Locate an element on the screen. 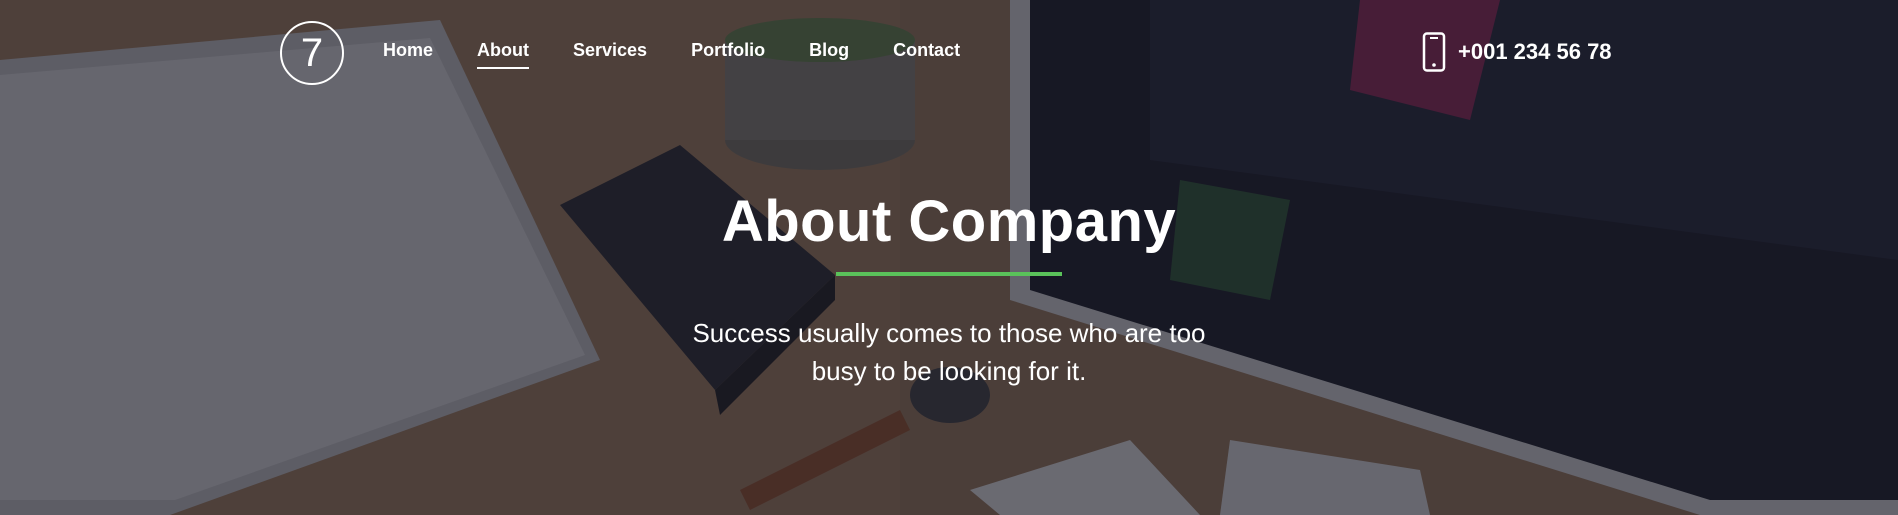 The image size is (1898, 515). logo: 7 is located at coordinates (312, 53).